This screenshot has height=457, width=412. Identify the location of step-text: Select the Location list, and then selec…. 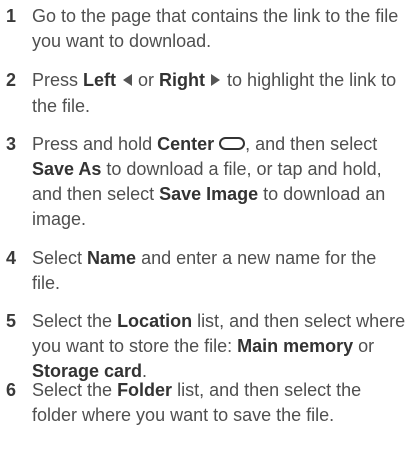
(219, 346).